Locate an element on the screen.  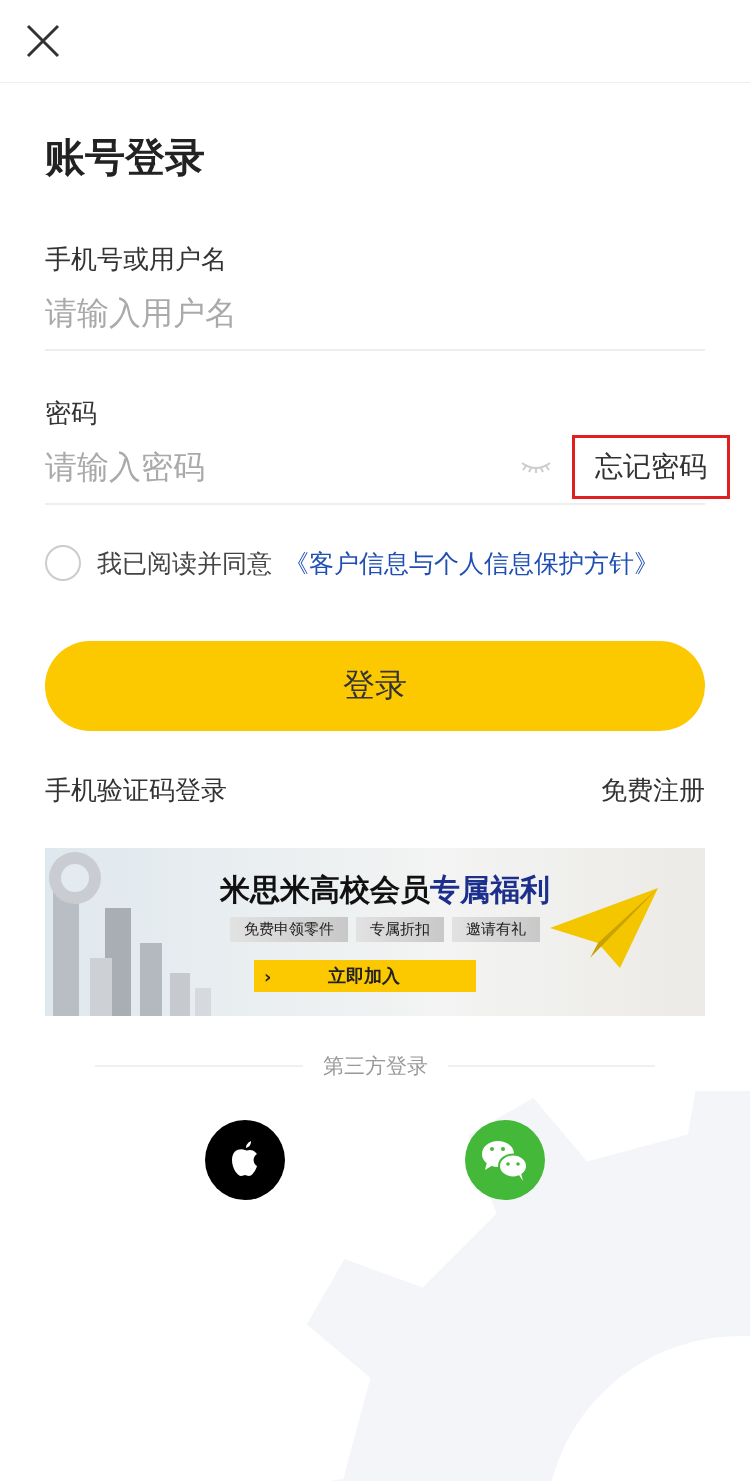
eye-closed-icon is located at coordinates (536, 467).